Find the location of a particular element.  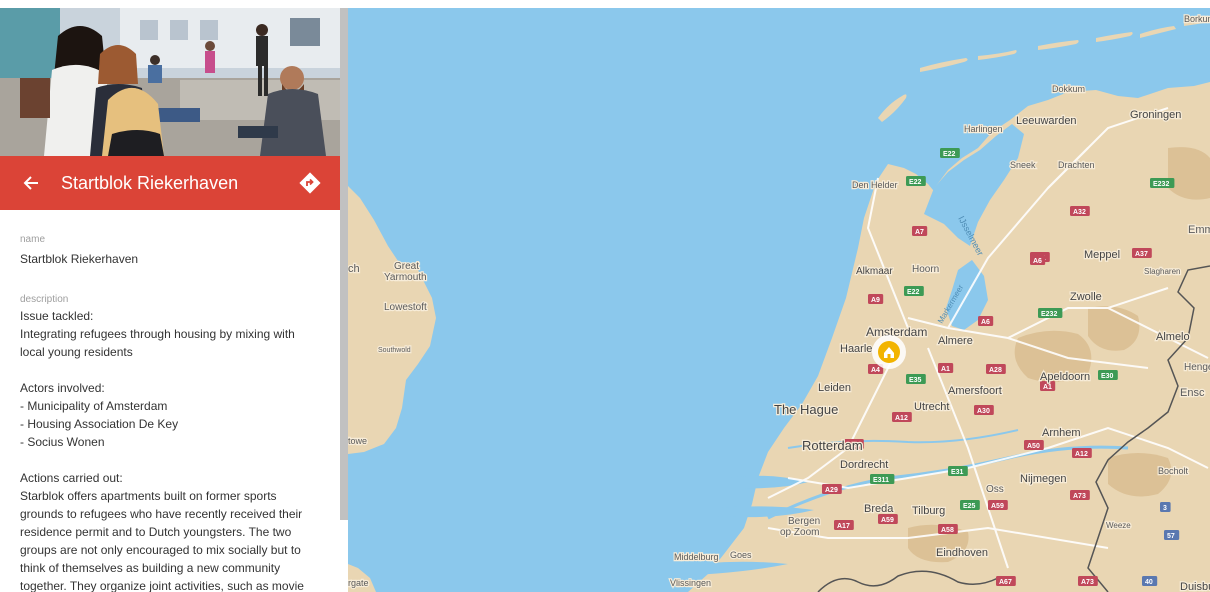

map-label: Borkum is located at coordinates (1197, 19).